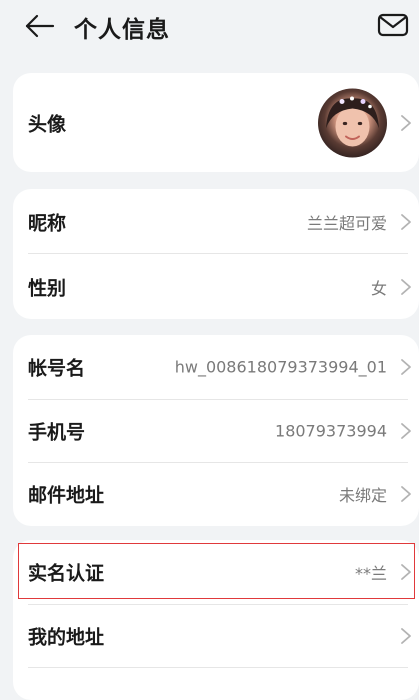 This screenshot has height=700, width=419. What do you see at coordinates (47, 288) in the screenshot?
I see `gender-label: 性别` at bounding box center [47, 288].